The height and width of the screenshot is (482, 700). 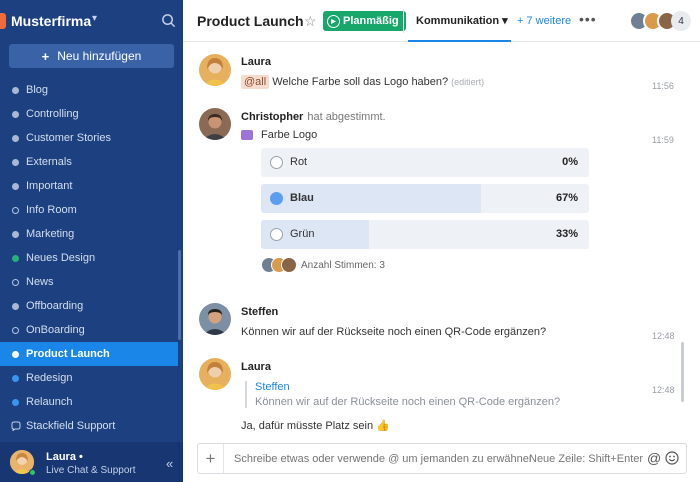 What do you see at coordinates (89, 378) in the screenshot?
I see `sidebar-item-redesign: Redesign` at bounding box center [89, 378].